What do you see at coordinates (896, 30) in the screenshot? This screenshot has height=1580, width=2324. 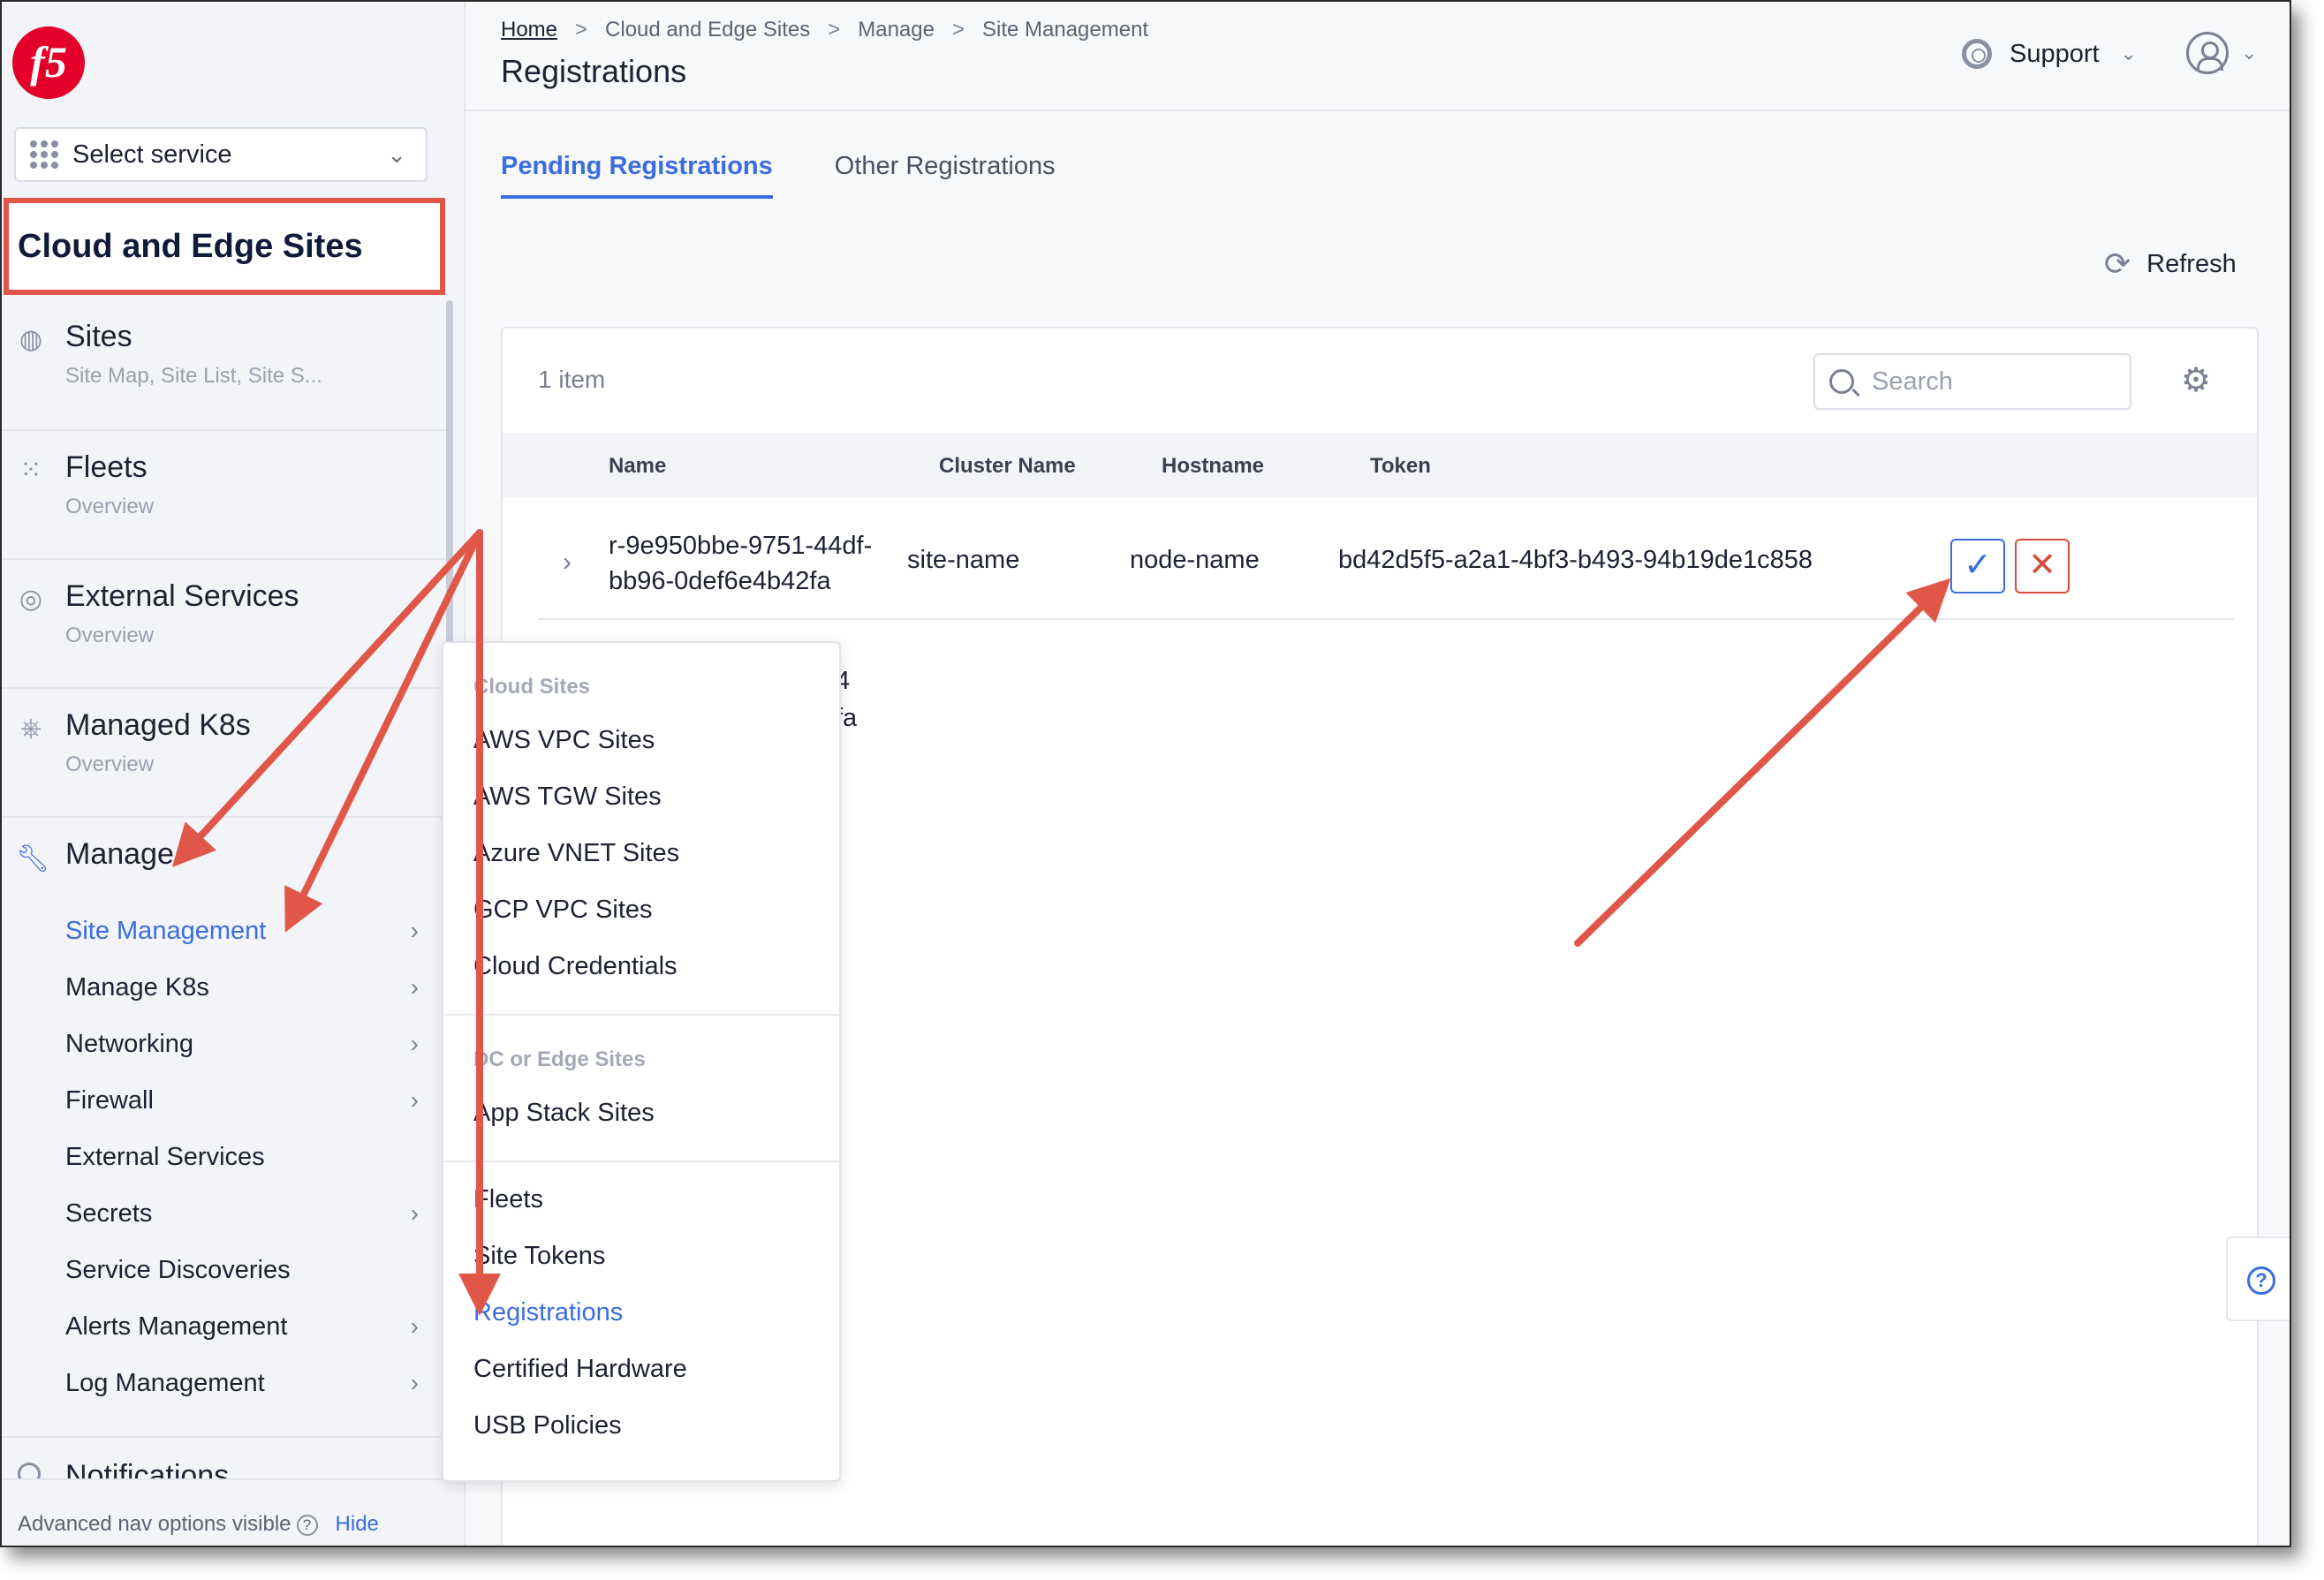 I see `breadcrumb-item: Manage` at bounding box center [896, 30].